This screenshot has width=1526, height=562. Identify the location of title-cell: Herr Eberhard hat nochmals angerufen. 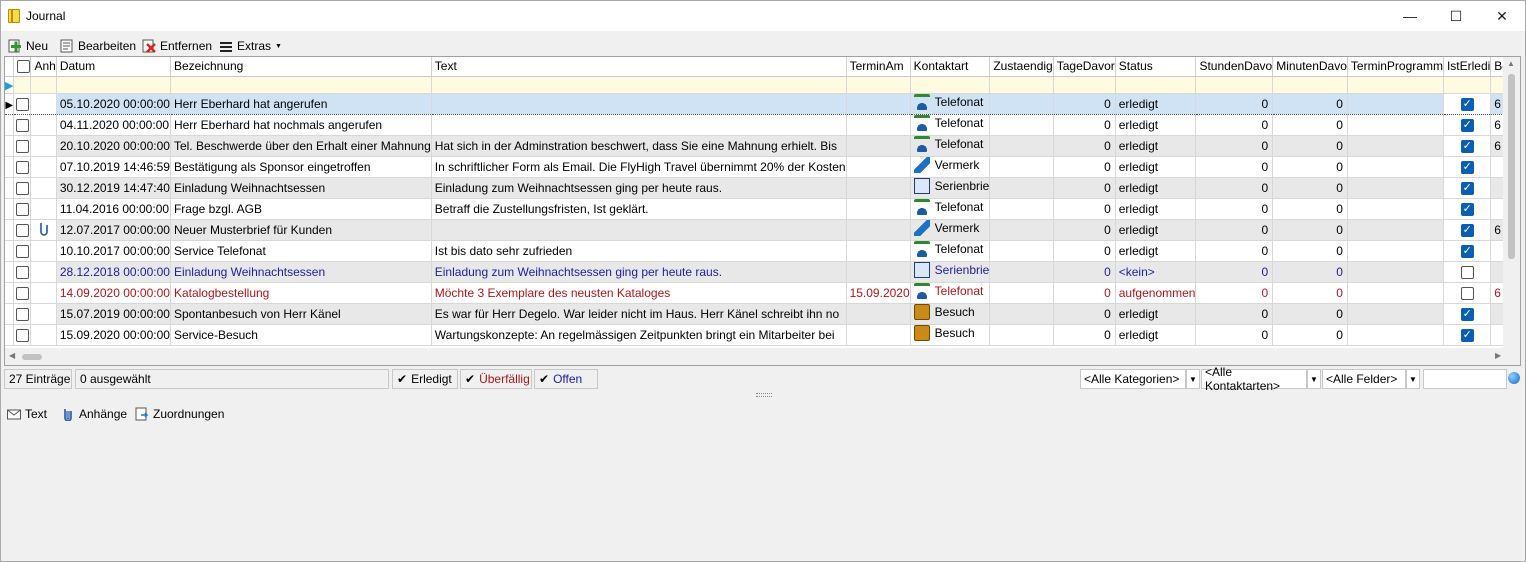
(301, 125).